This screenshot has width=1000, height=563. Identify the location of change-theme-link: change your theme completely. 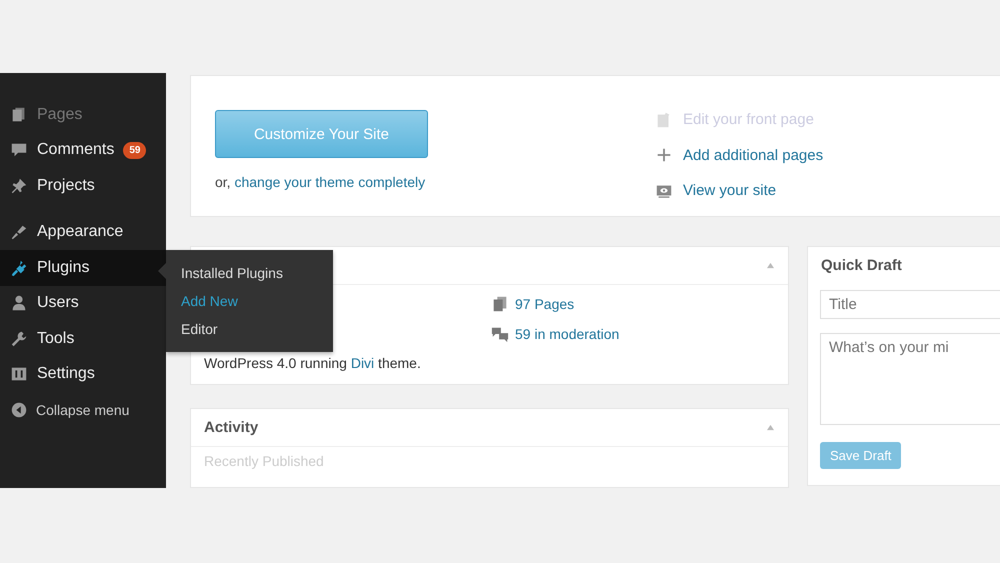
(330, 182).